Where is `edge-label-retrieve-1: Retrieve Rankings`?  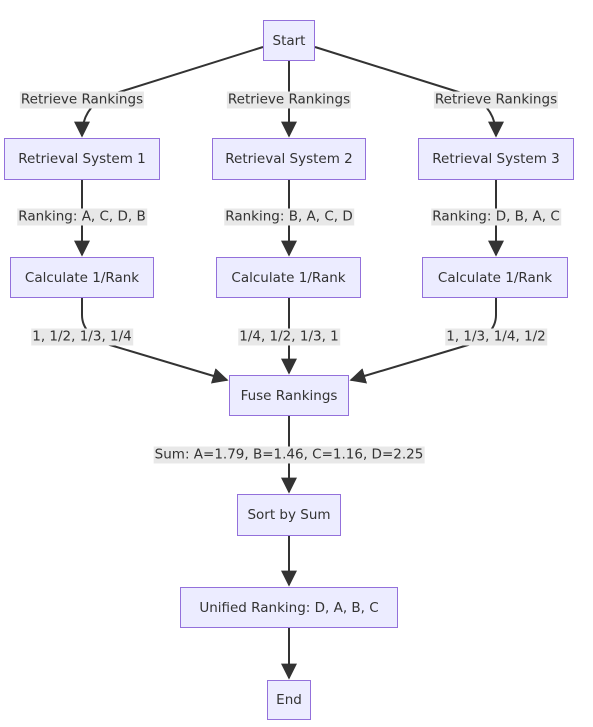
edge-label-retrieve-1: Retrieve Rankings is located at coordinates (82, 100).